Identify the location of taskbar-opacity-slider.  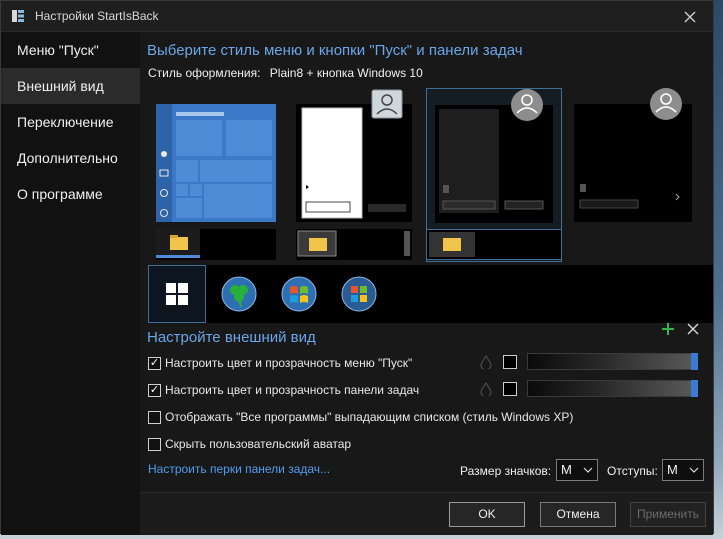
(612, 388).